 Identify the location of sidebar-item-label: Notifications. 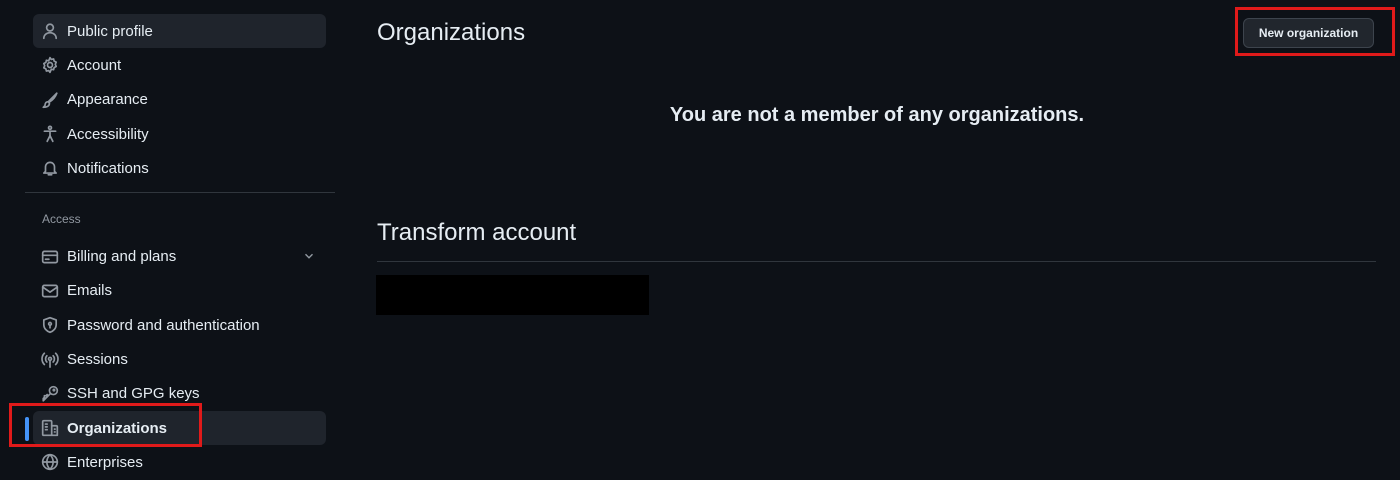
(108, 168).